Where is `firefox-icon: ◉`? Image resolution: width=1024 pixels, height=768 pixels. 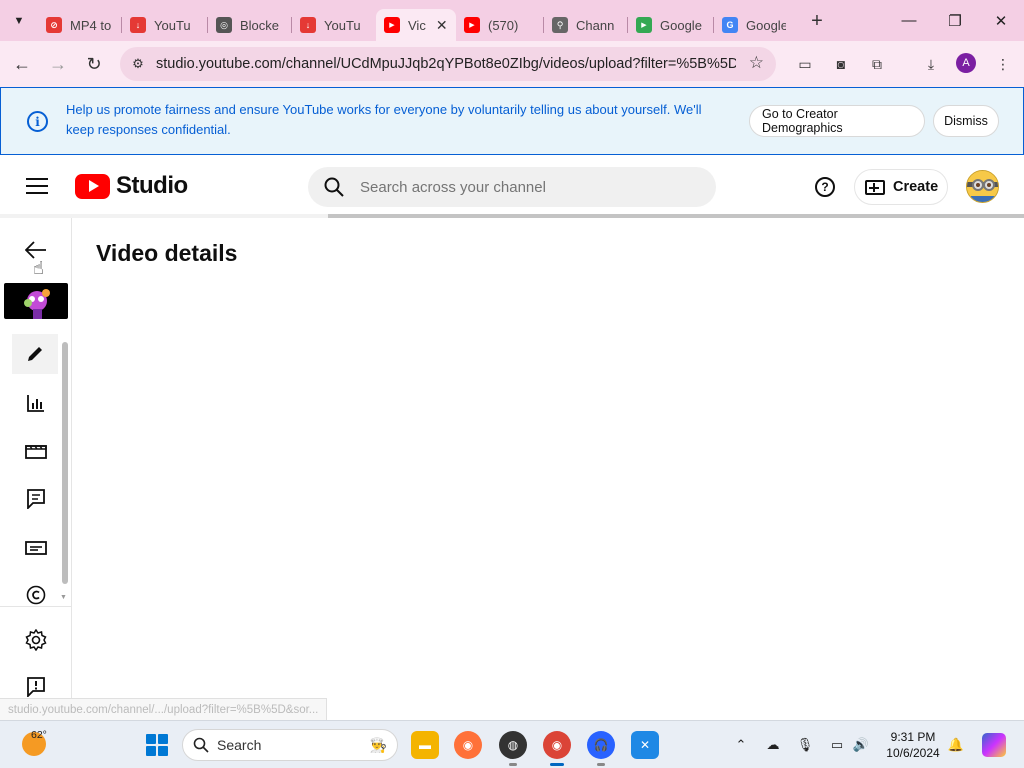
firefox-icon: ◉ is located at coordinates (468, 745).